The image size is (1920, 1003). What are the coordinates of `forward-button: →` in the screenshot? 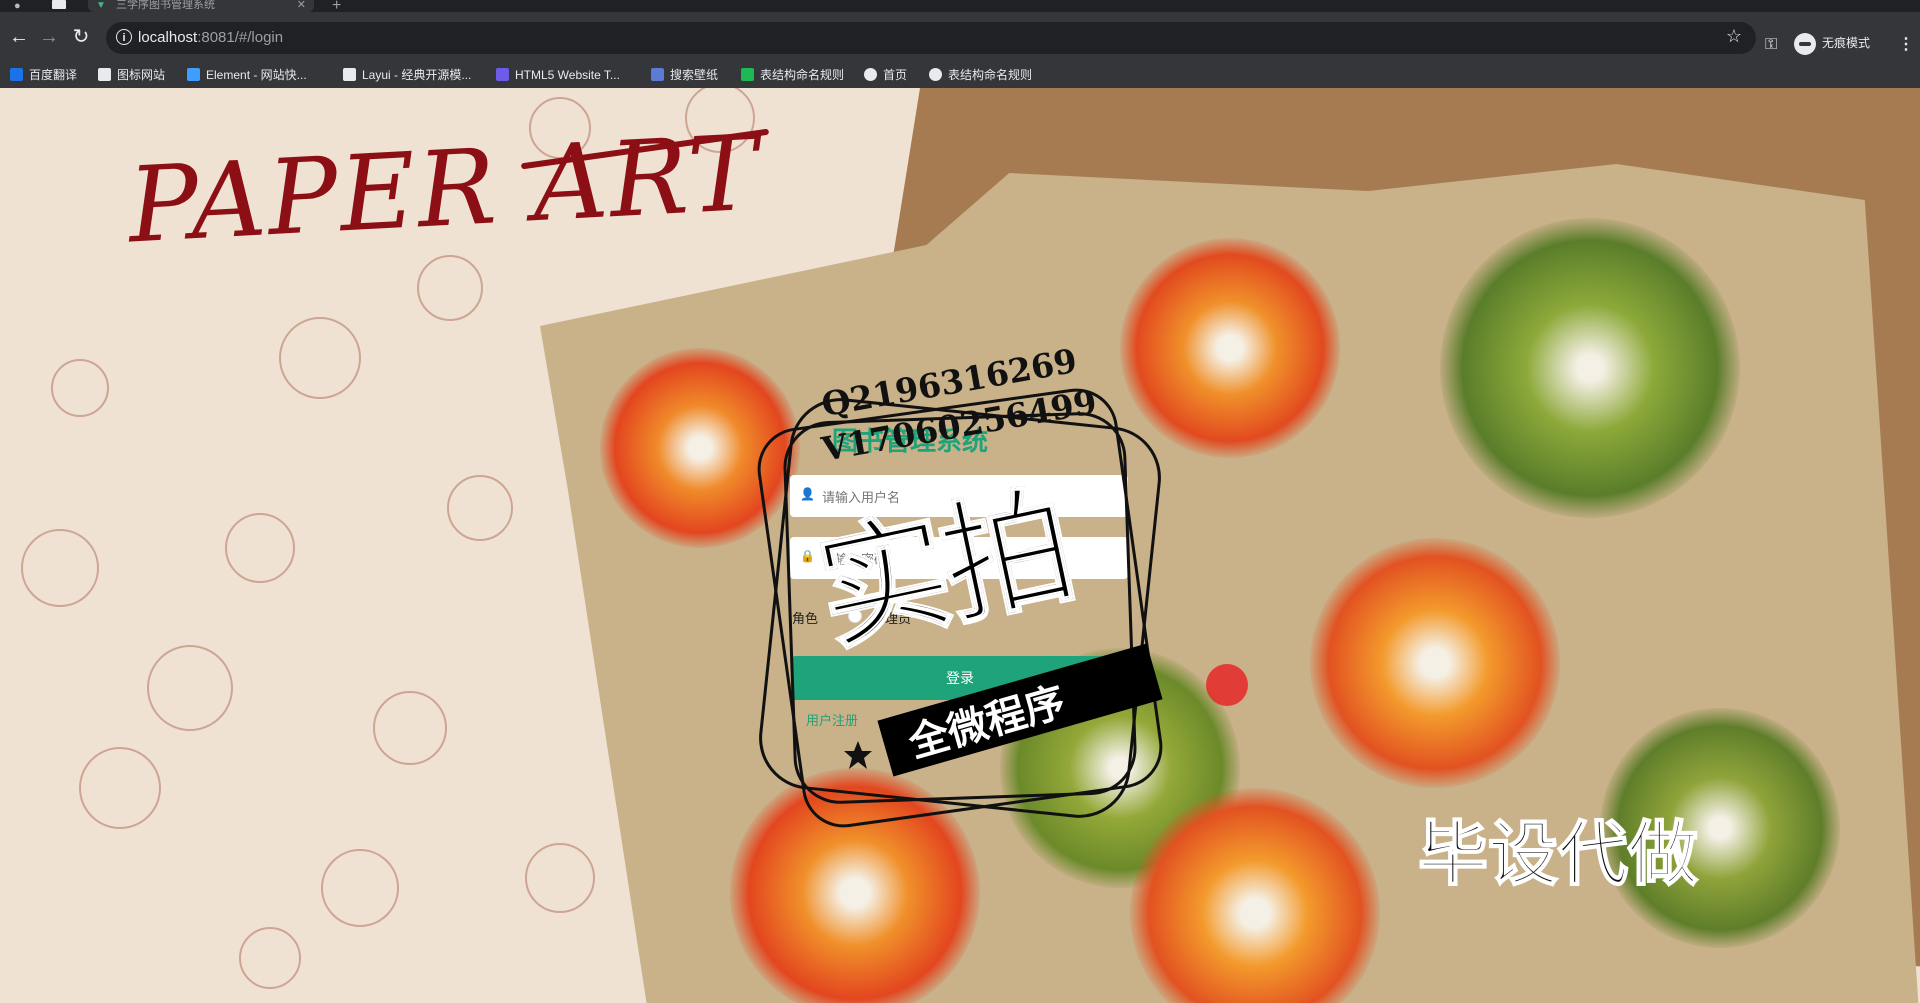 It's located at (49, 37).